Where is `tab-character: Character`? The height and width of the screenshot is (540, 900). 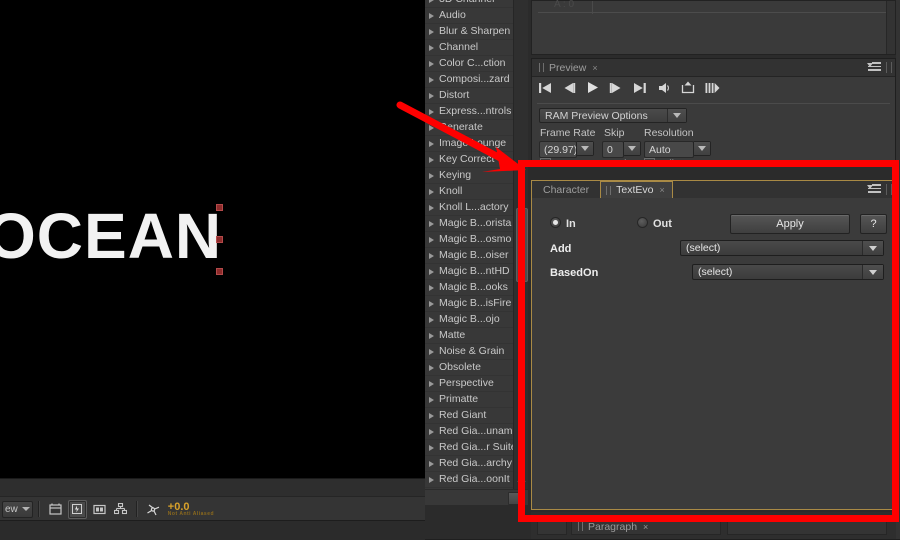 tab-character: Character is located at coordinates (567, 189).